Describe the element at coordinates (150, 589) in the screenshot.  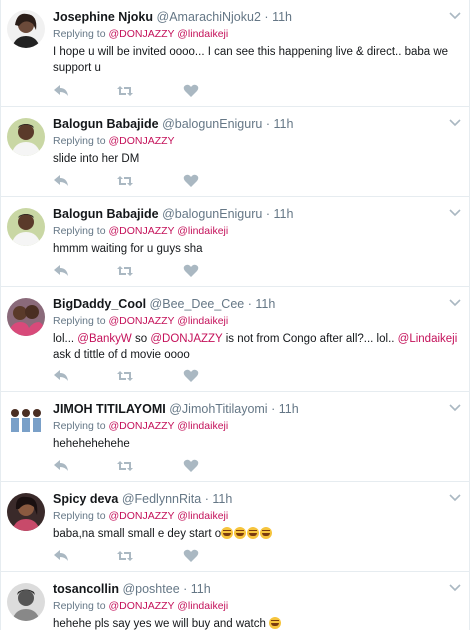
I see `author-handle: @poshtee` at that location.